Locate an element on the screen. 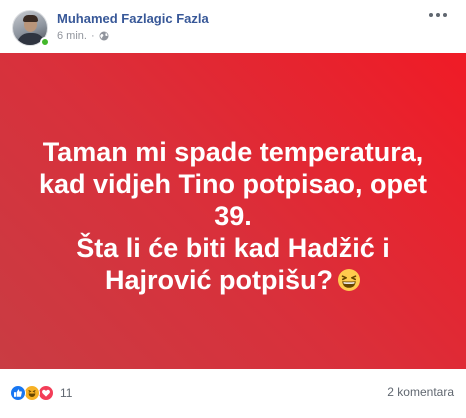  post-header: Muhamed Fazlagic Fazla 6 min. · is located at coordinates (233, 26).